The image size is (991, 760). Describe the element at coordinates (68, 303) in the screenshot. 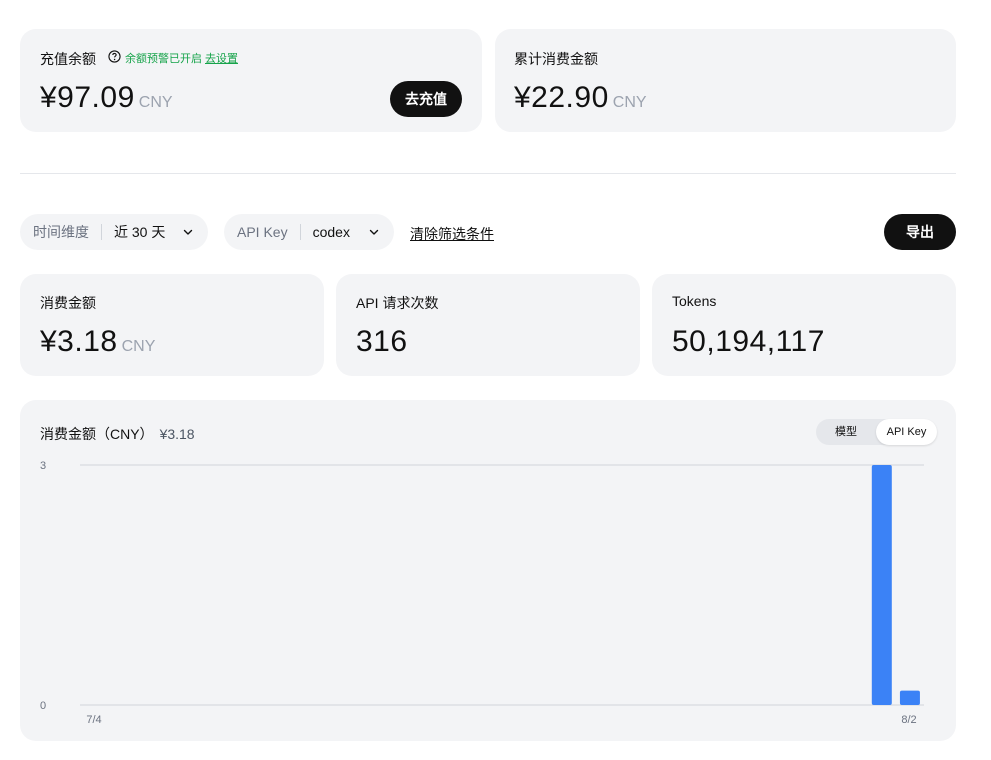

I see `stat-cost-label: 消费金额` at that location.